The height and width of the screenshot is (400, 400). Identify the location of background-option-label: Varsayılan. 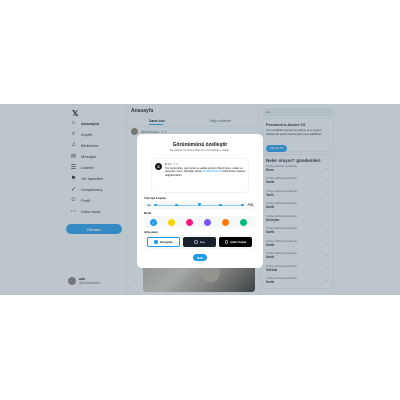
(166, 242).